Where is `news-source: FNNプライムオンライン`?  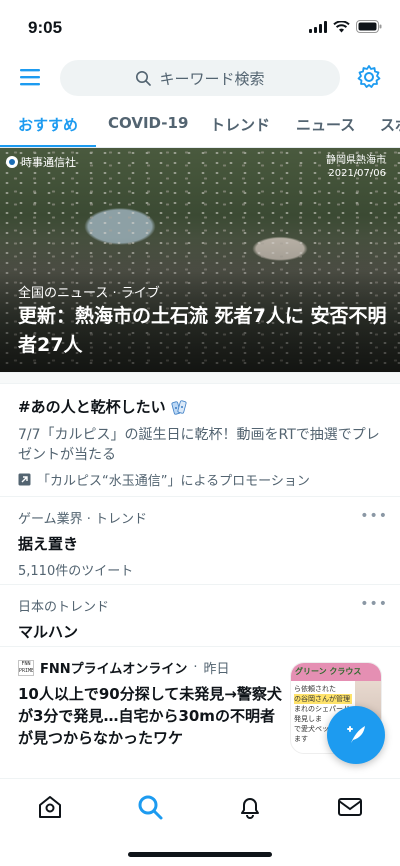 news-source: FNNプライムオンライン is located at coordinates (114, 669).